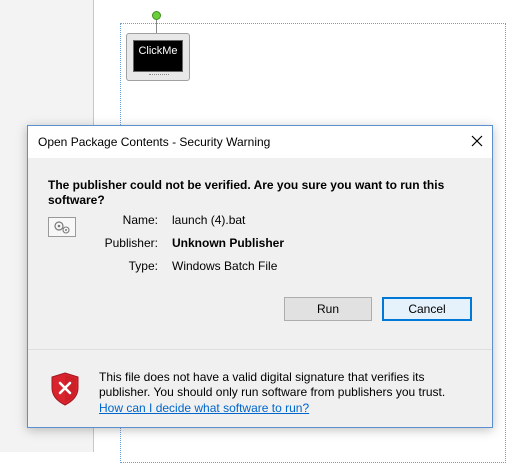 This screenshot has width=513, height=463. I want to click on name-value: launch (4).bat, so click(209, 220).